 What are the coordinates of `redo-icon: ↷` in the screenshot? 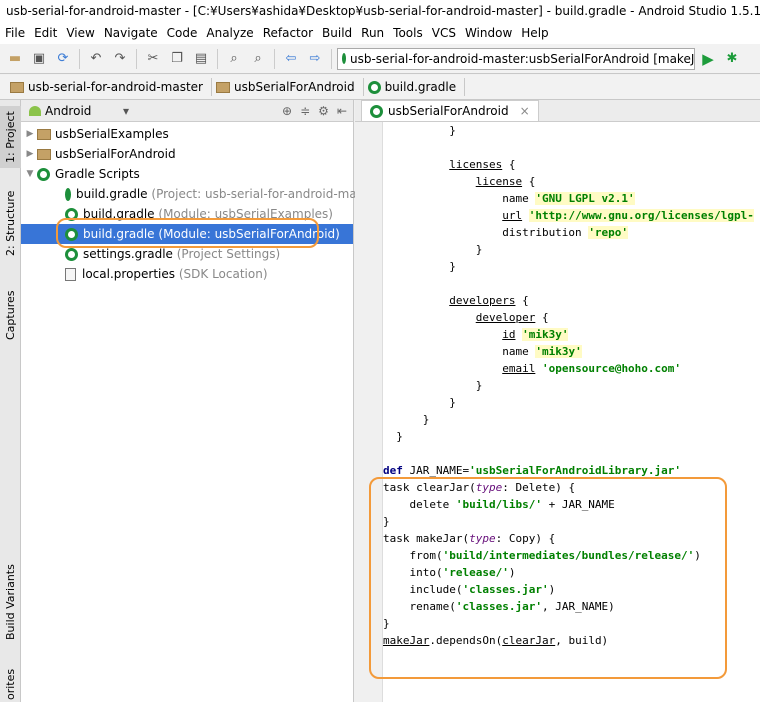 It's located at (120, 59).